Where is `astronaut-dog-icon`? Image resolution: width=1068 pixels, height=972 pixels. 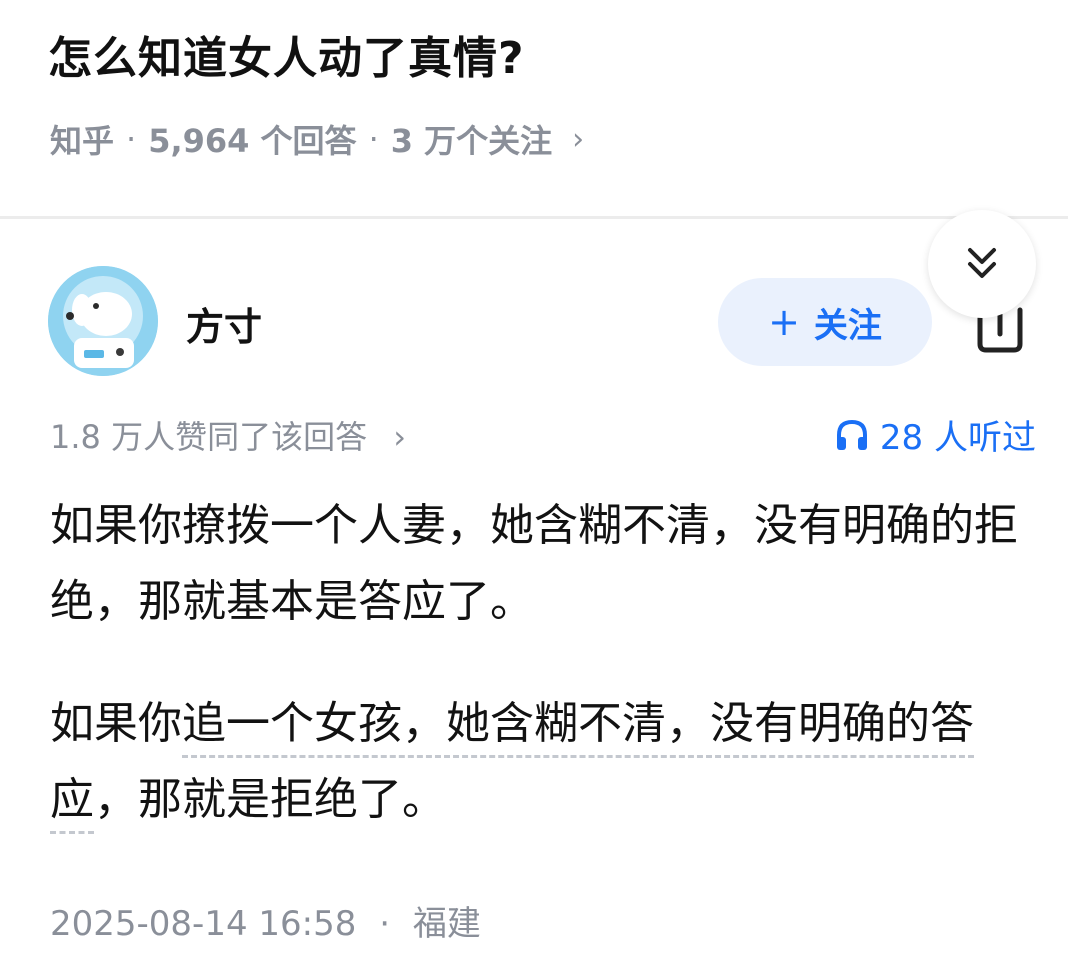
astronaut-dog-icon is located at coordinates (103, 321).